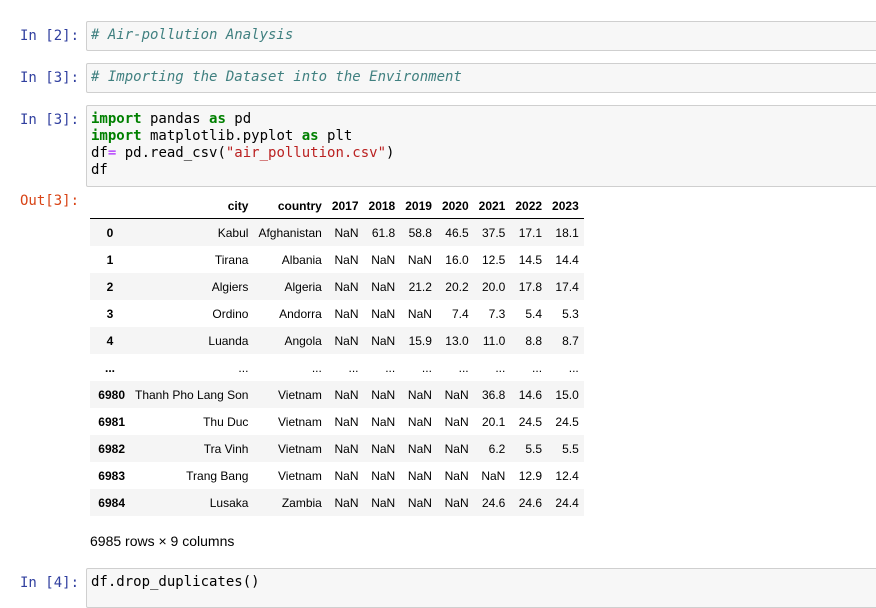  I want to click on table-cell: Zambia, so click(301, 502).